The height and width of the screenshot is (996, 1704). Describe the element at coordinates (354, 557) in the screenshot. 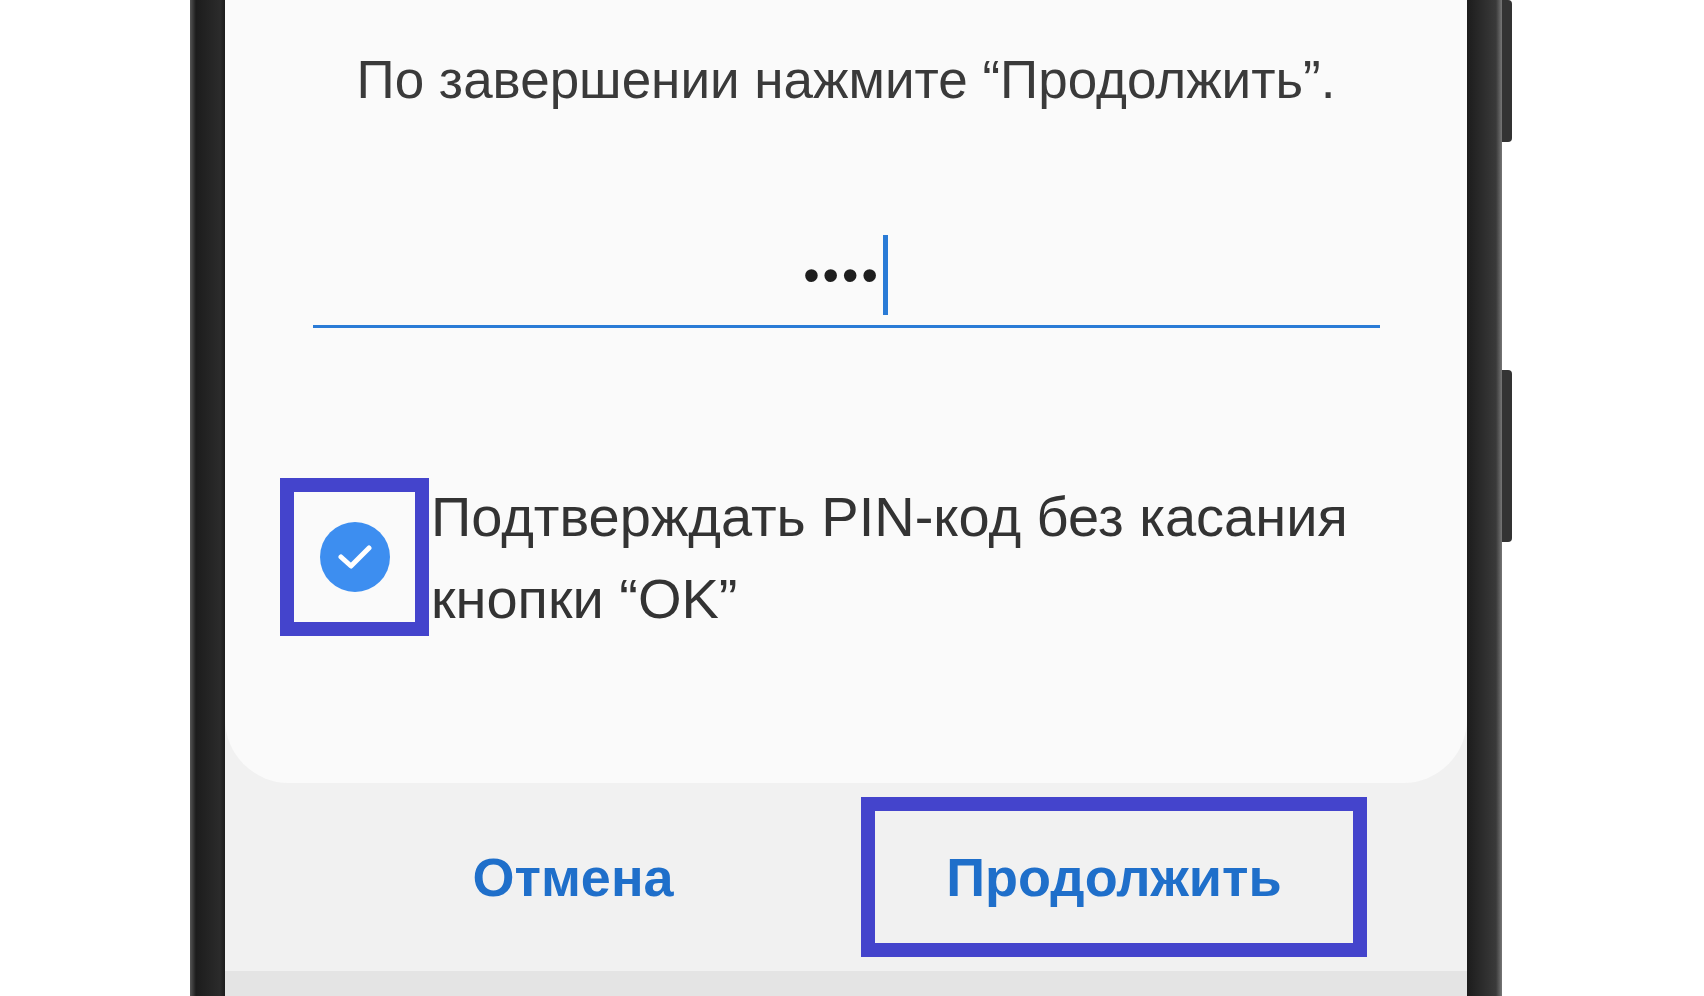

I see `check-icon` at that location.